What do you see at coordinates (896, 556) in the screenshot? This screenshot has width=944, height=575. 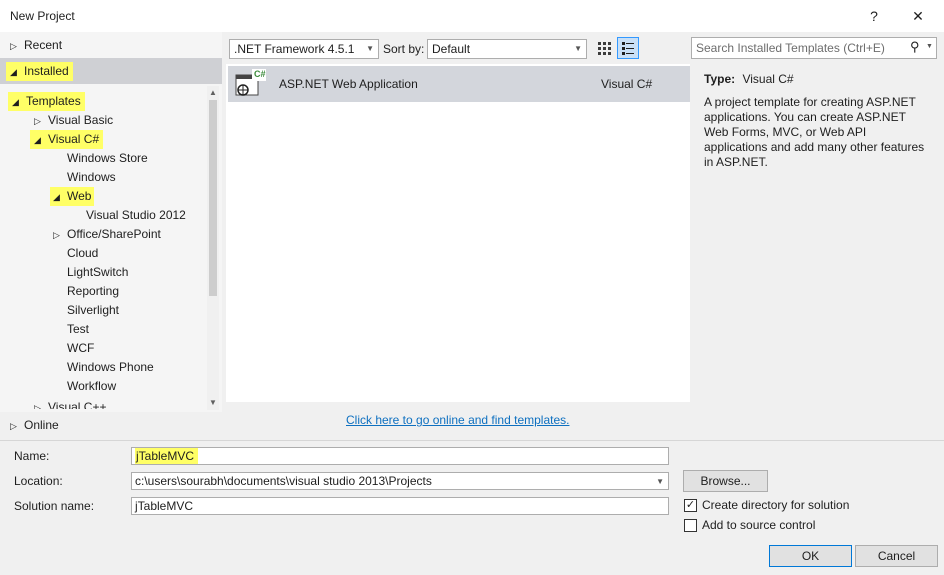 I see `cancel-button: Cancel` at bounding box center [896, 556].